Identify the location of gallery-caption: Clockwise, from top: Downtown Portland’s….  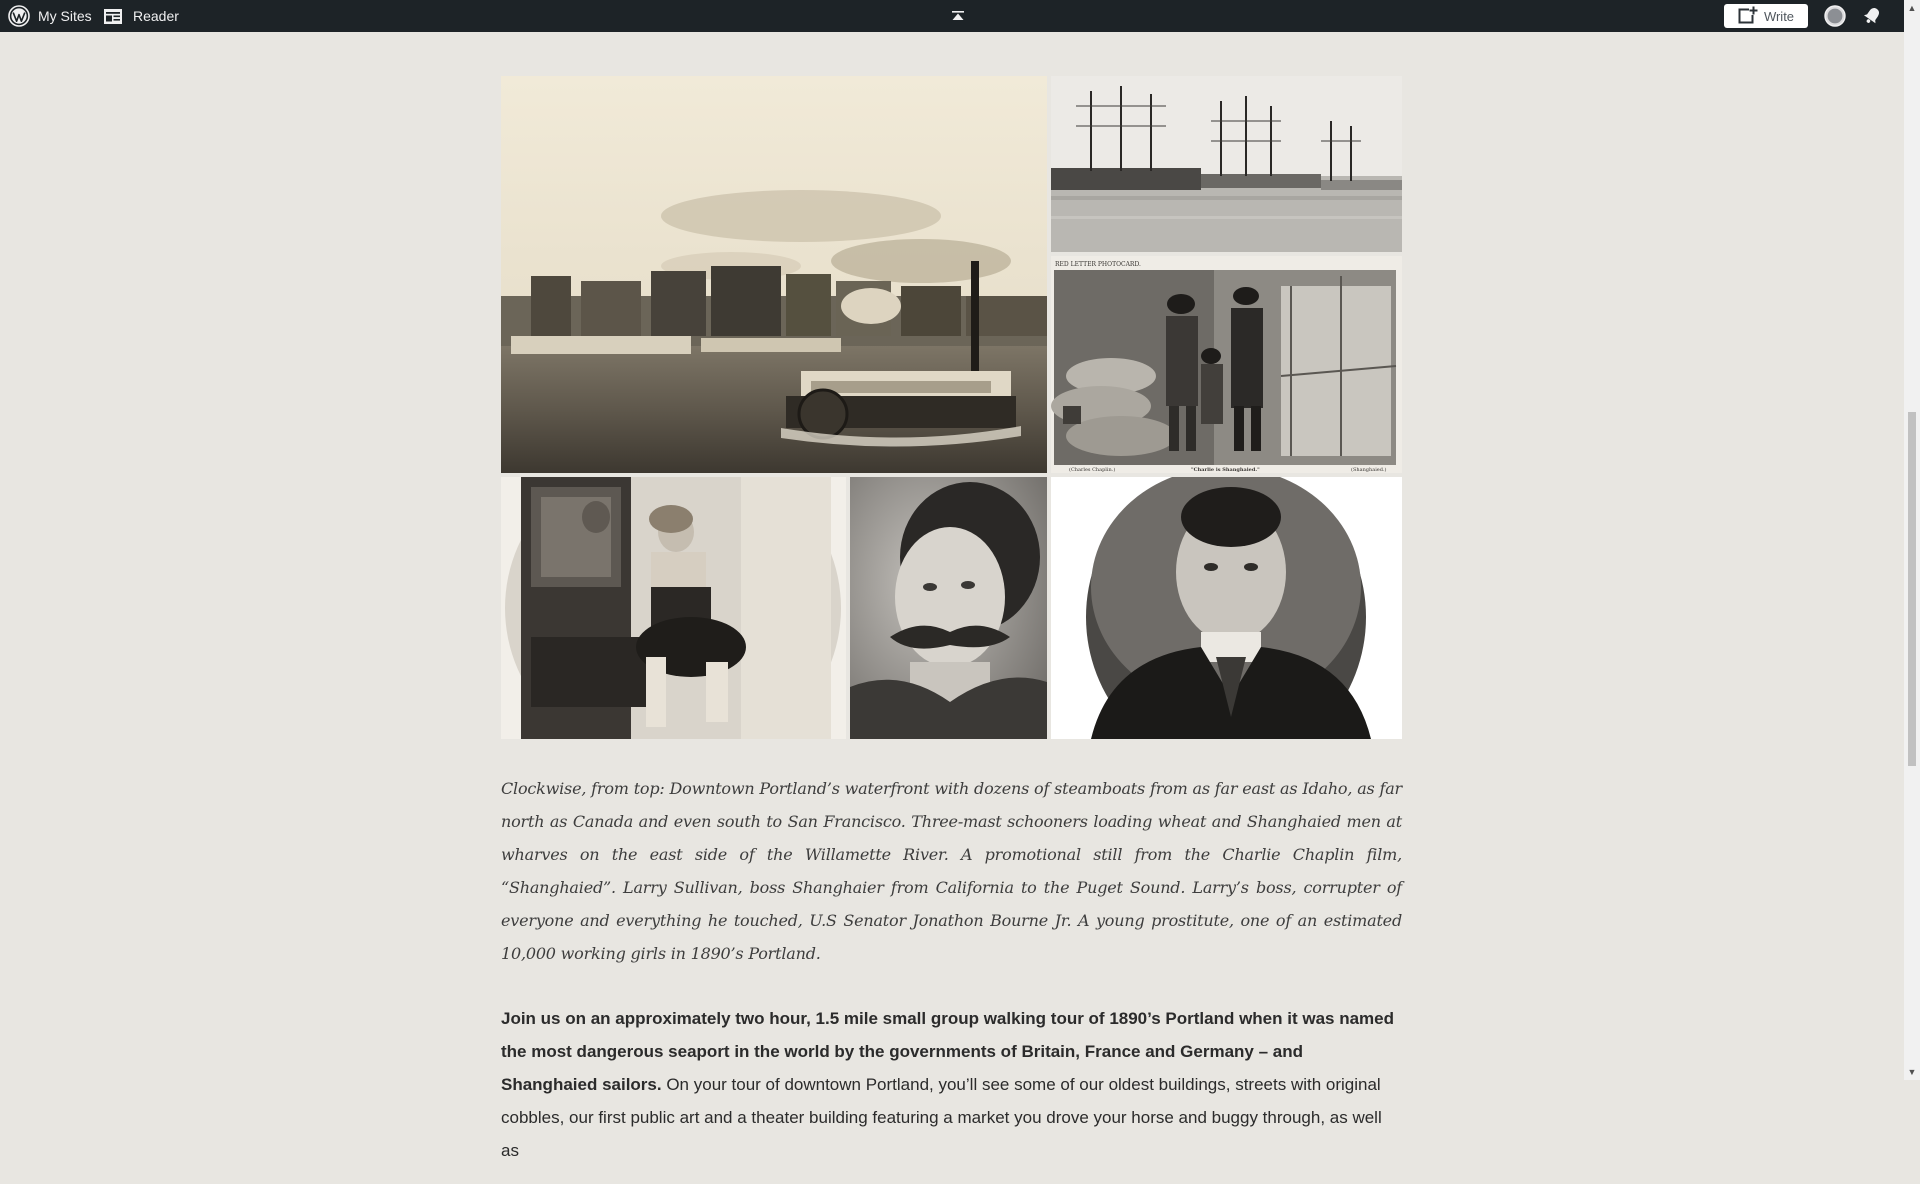
(951, 871).